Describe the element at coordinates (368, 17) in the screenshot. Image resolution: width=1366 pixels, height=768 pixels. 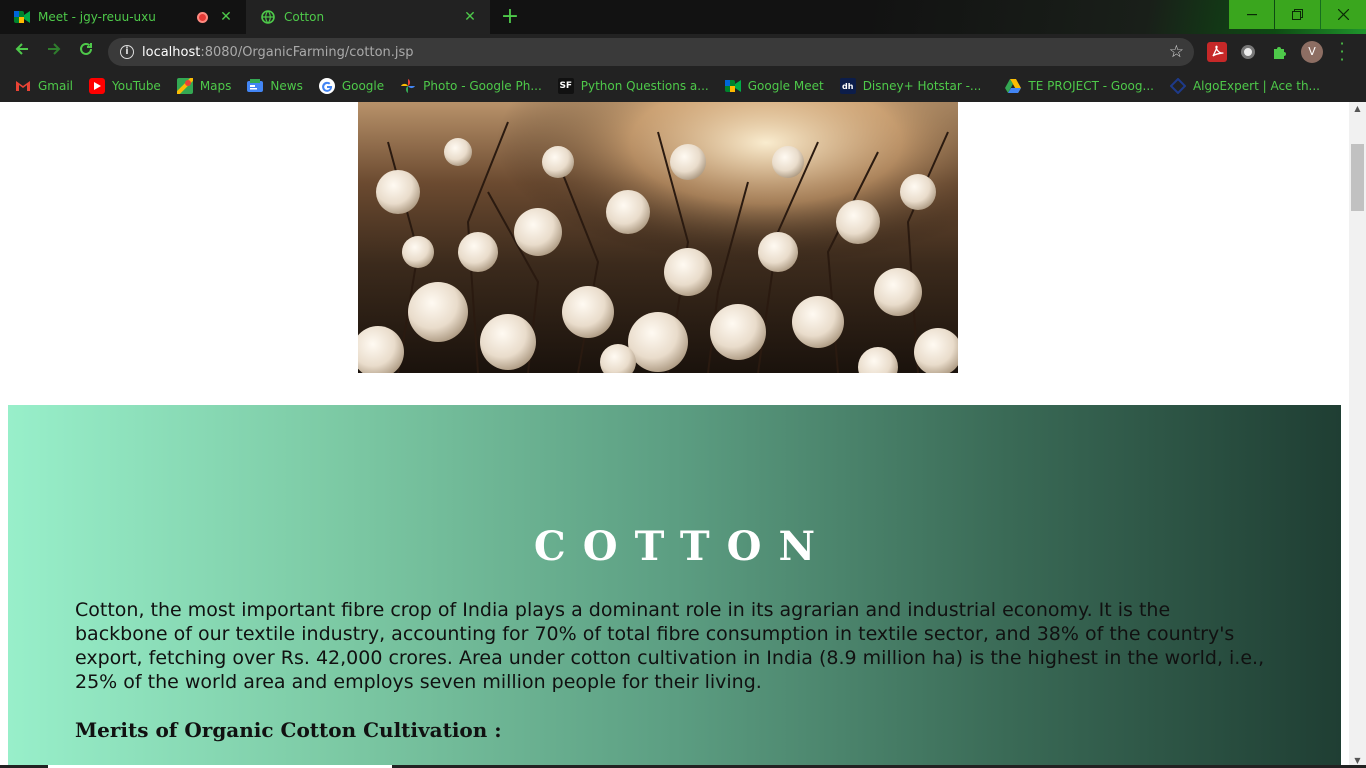
I see `tab-cotton: Cotton ✕` at that location.